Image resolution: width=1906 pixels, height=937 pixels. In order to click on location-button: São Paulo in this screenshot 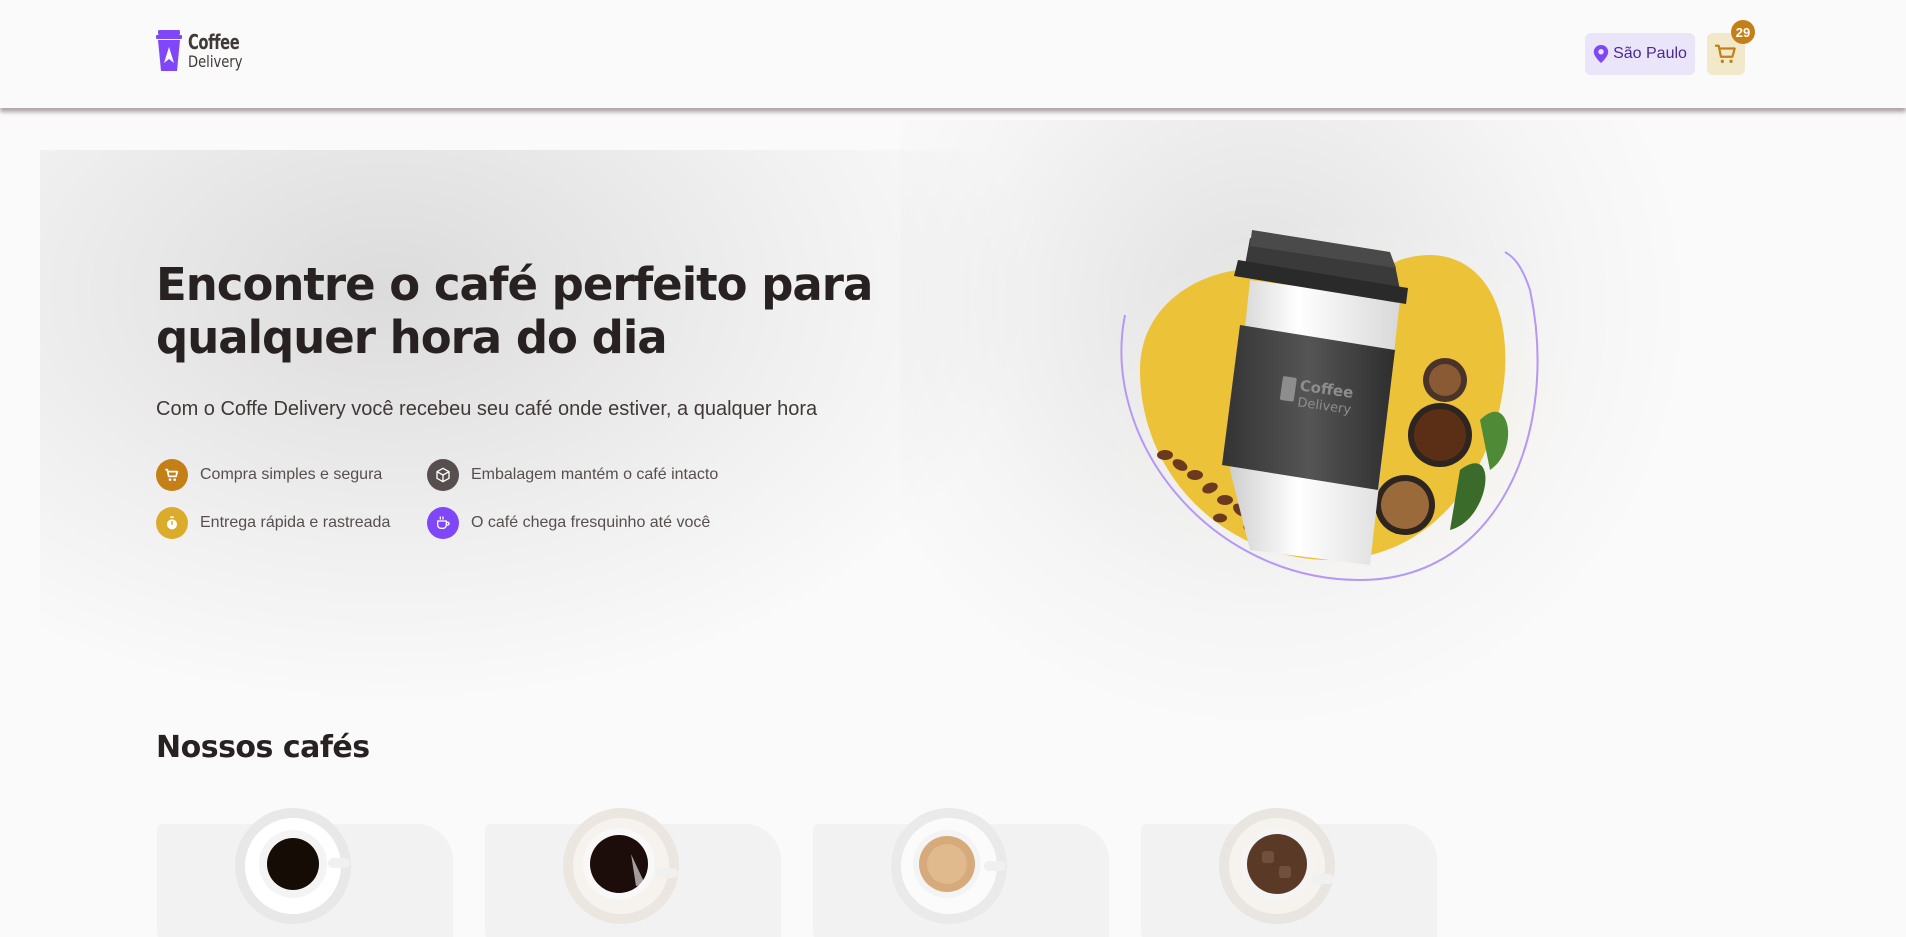, I will do `click(1640, 54)`.